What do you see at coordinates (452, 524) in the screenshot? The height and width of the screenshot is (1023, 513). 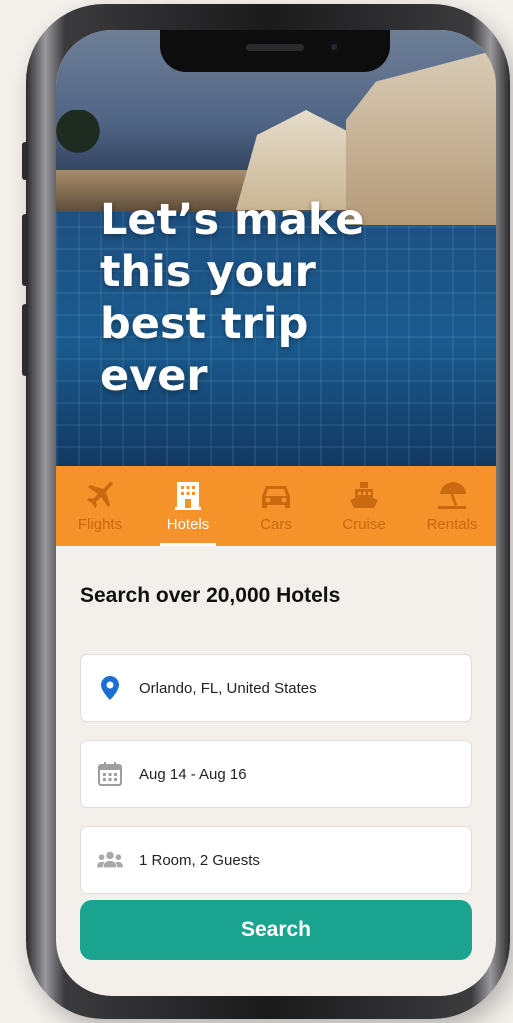 I see `tab-label: Rentals` at bounding box center [452, 524].